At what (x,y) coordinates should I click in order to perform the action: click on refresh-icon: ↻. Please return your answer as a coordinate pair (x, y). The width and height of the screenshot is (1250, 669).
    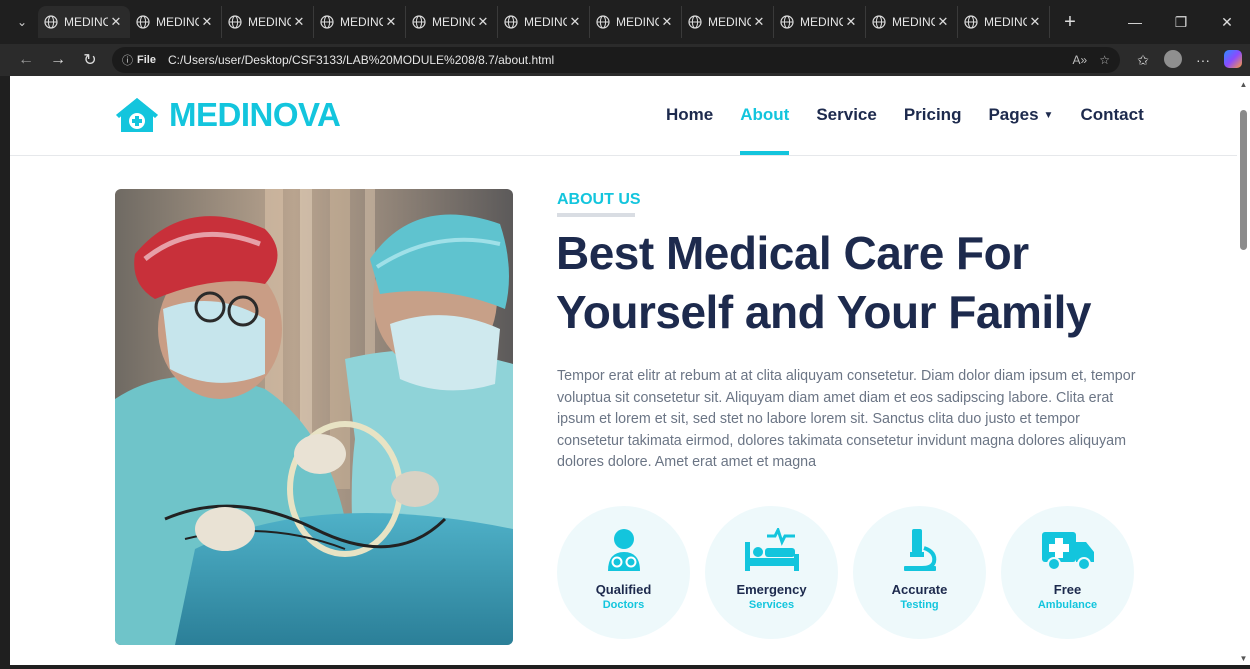
    Looking at the image, I should click on (90, 60).